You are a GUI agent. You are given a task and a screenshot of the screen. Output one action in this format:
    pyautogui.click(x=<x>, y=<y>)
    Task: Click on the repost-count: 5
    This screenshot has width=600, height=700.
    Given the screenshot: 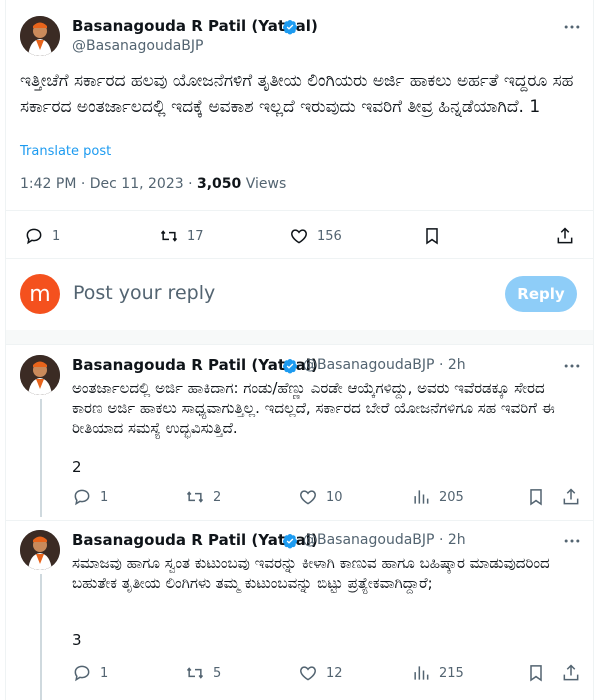 What is the action you would take?
    pyautogui.click(x=217, y=673)
    